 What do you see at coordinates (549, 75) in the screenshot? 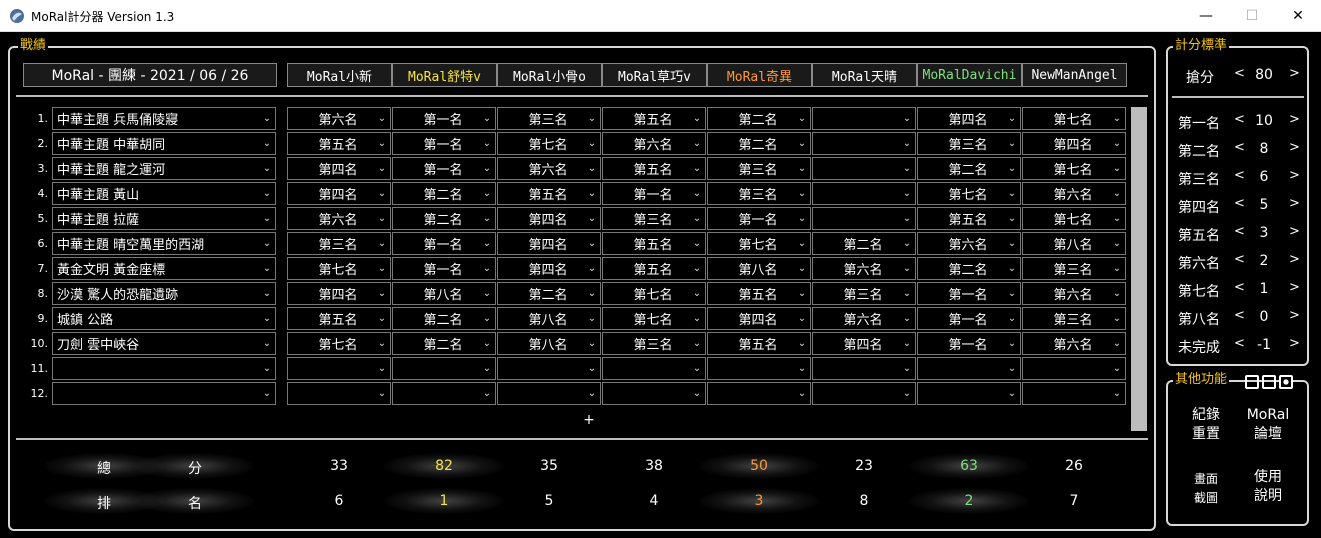
I see `player-name-3: MoRal小骨o` at bounding box center [549, 75].